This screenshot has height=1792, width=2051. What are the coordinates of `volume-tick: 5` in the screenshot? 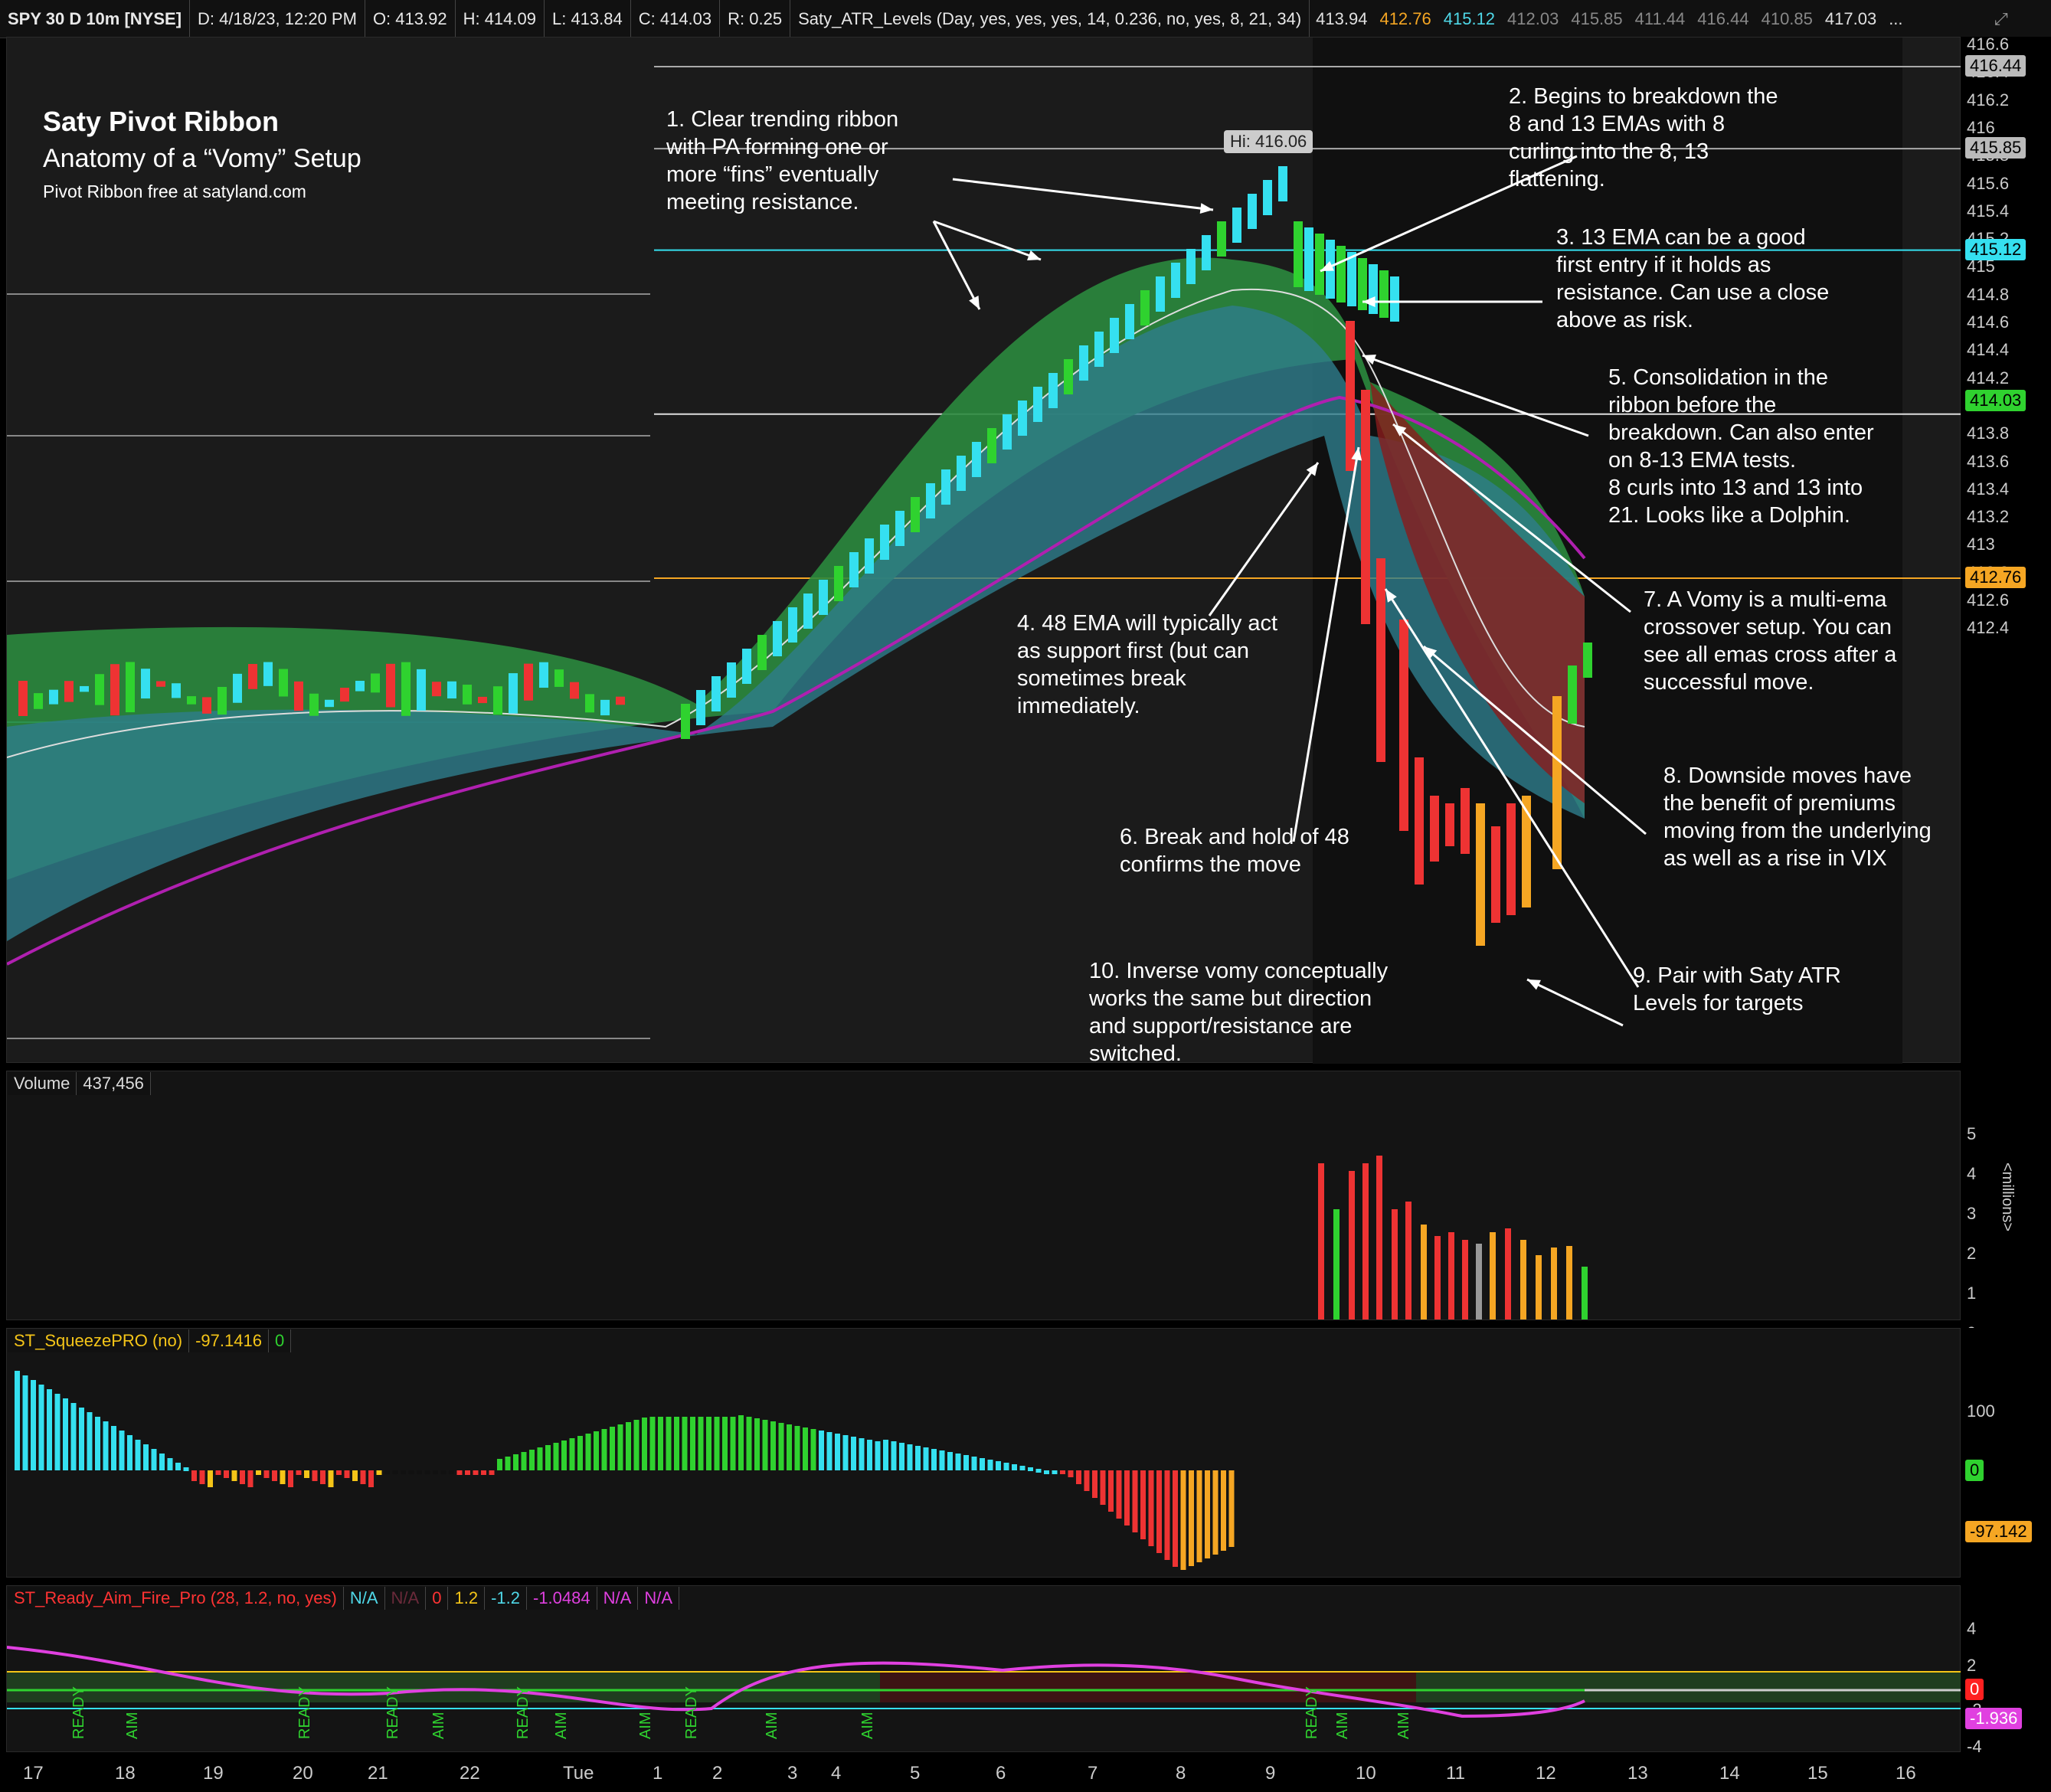 It's located at (1972, 1134).